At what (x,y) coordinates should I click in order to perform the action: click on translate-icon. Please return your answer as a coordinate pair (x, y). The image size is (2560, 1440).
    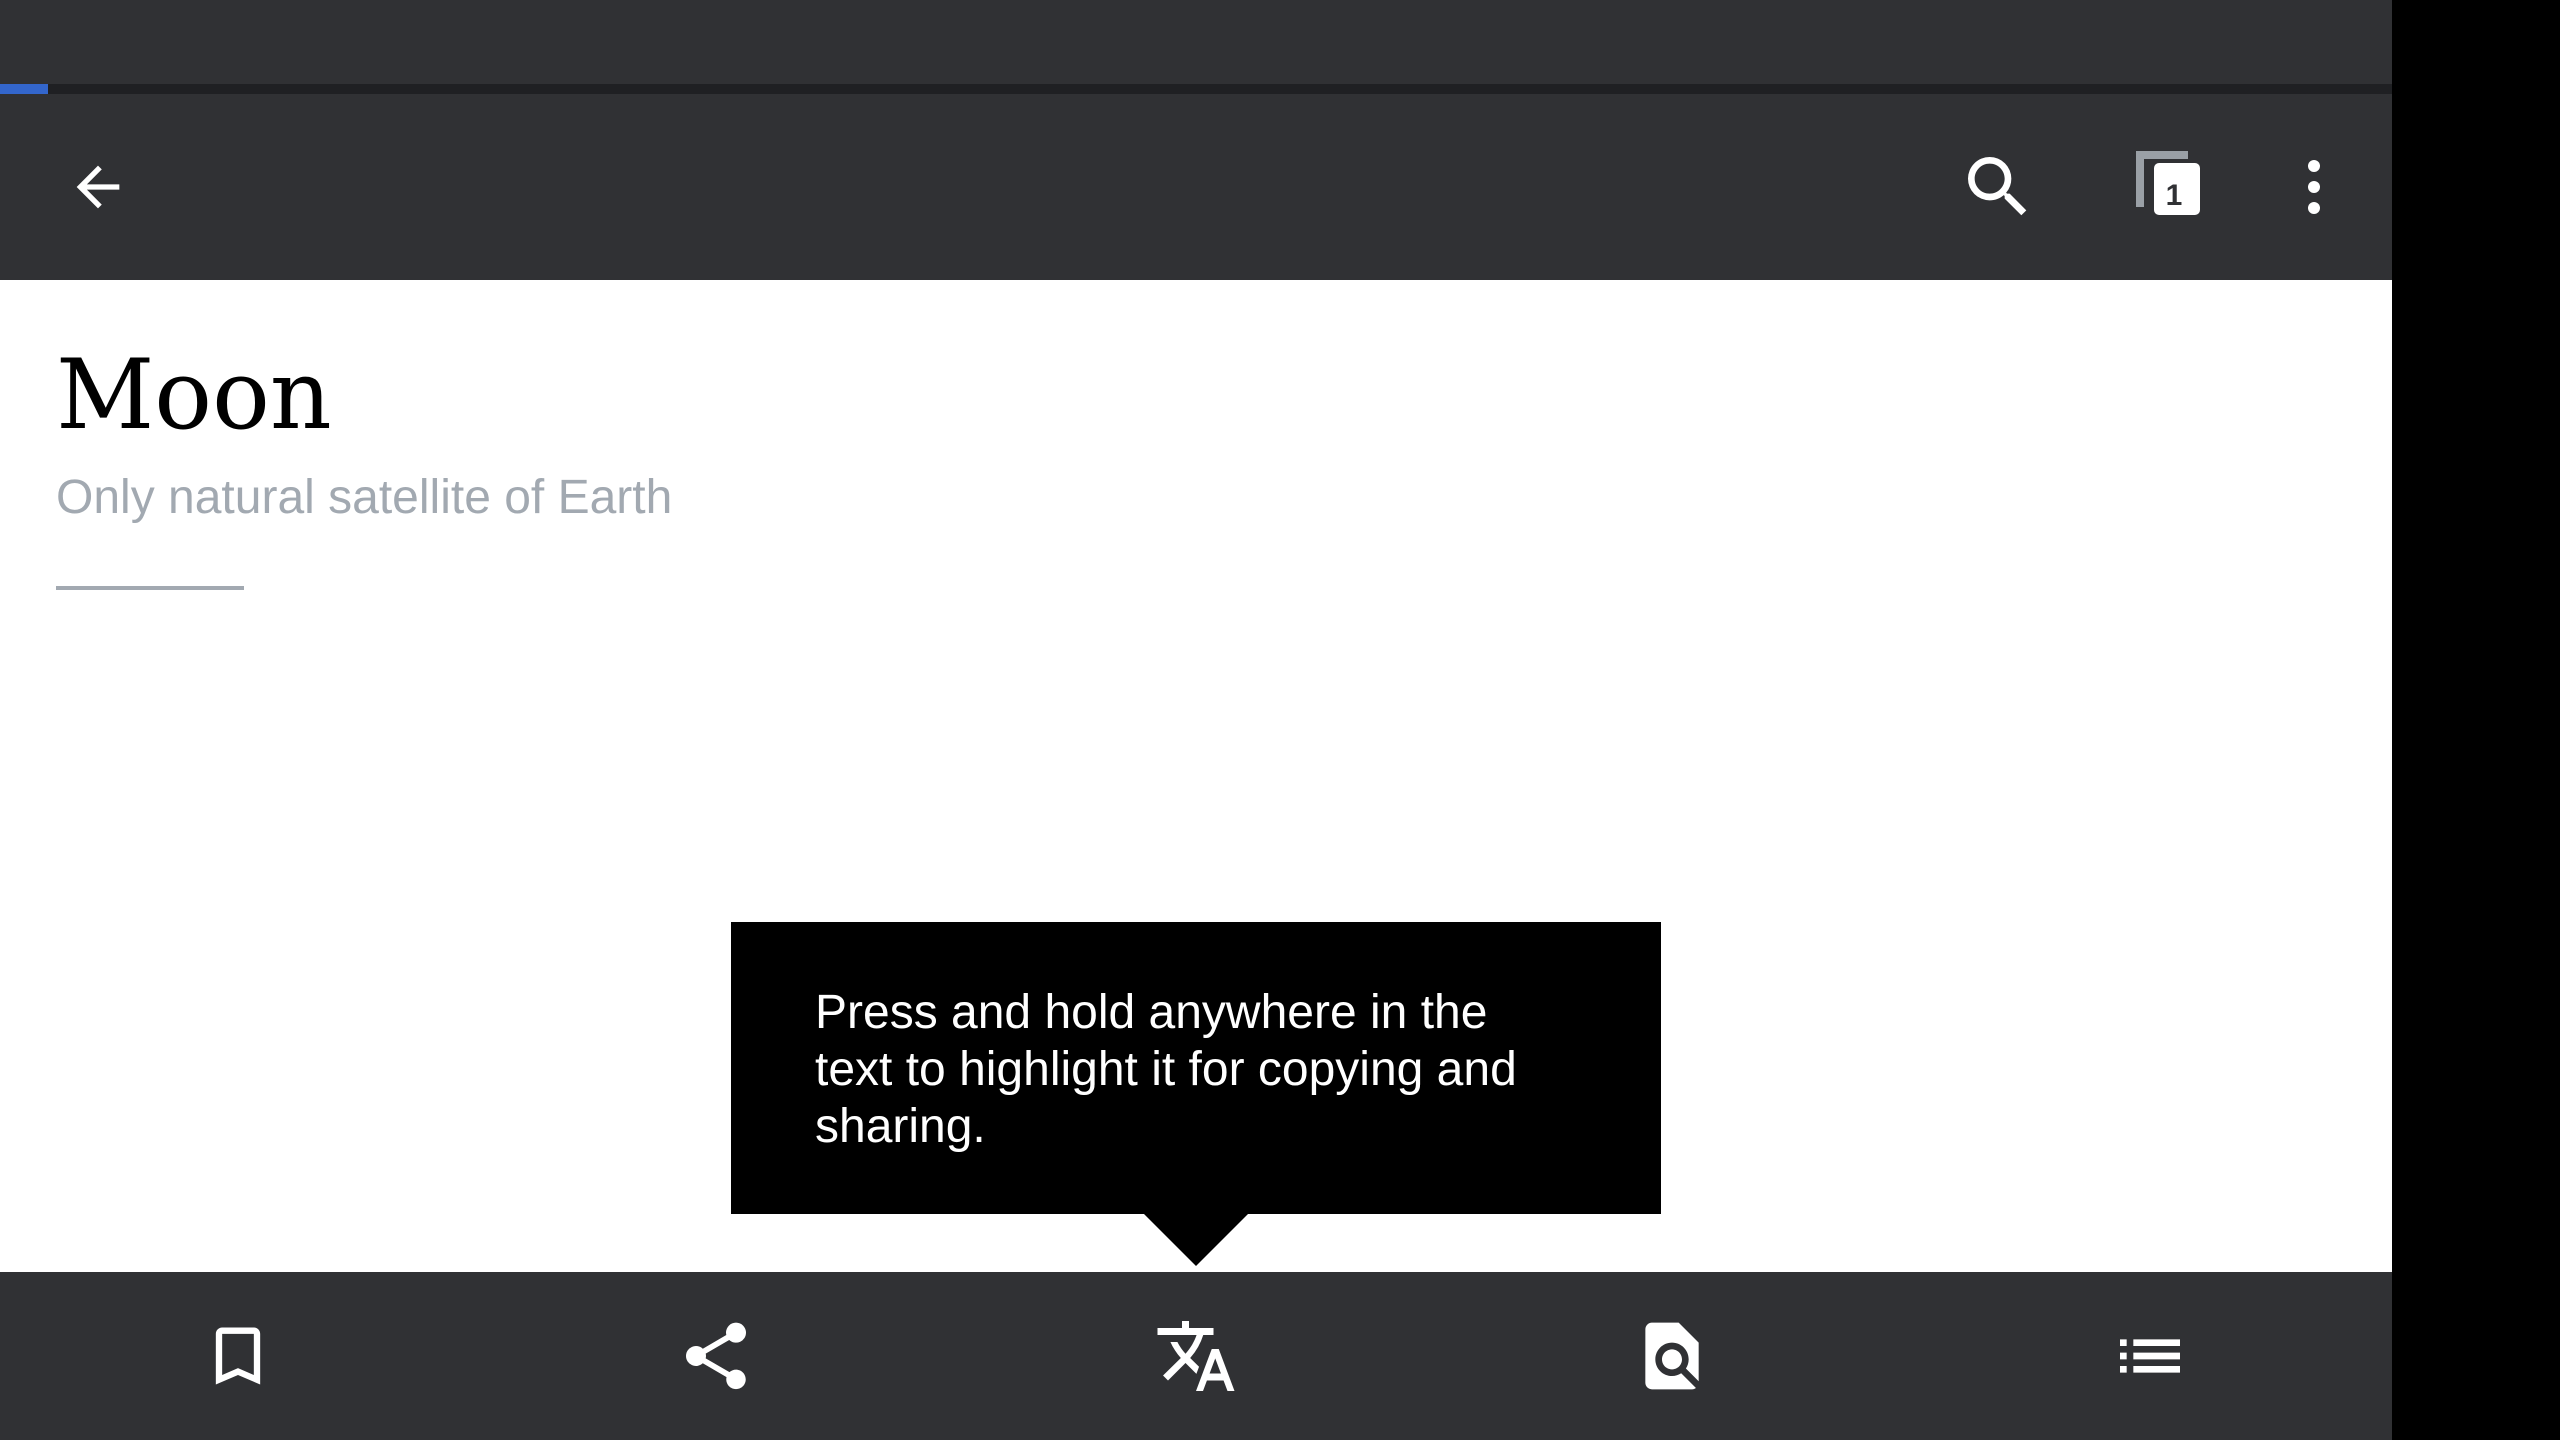
    Looking at the image, I should click on (1196, 1356).